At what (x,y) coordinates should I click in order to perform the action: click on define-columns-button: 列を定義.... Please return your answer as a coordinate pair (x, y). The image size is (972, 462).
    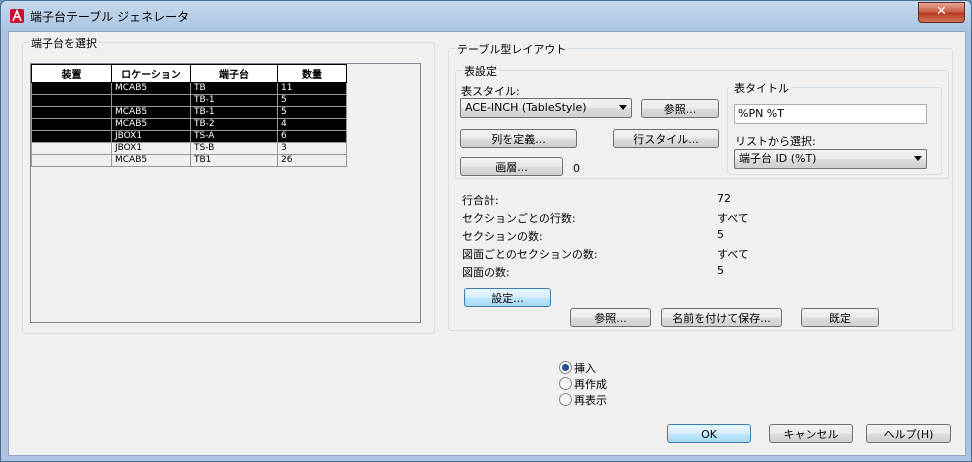
    Looking at the image, I should click on (518, 138).